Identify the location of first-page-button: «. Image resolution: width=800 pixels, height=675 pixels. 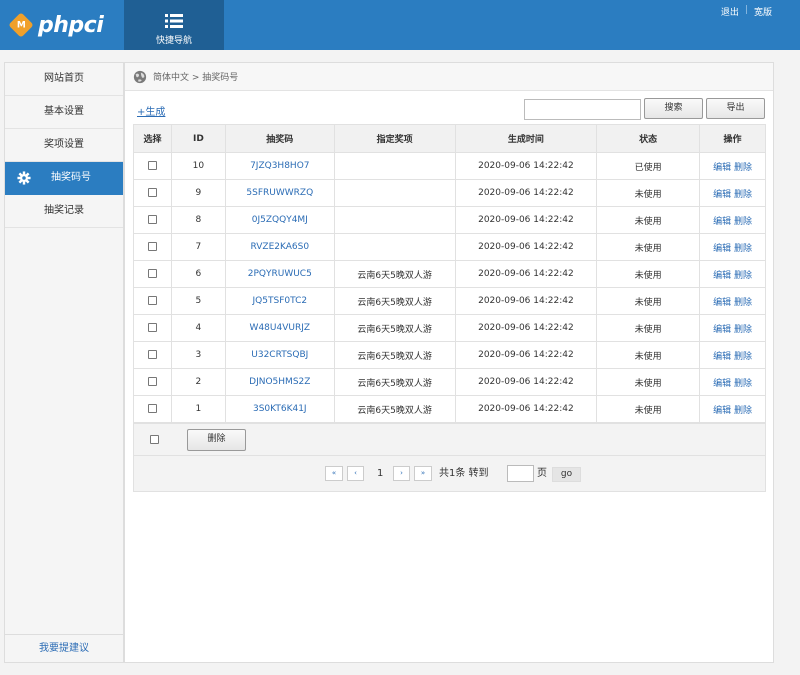
(334, 473).